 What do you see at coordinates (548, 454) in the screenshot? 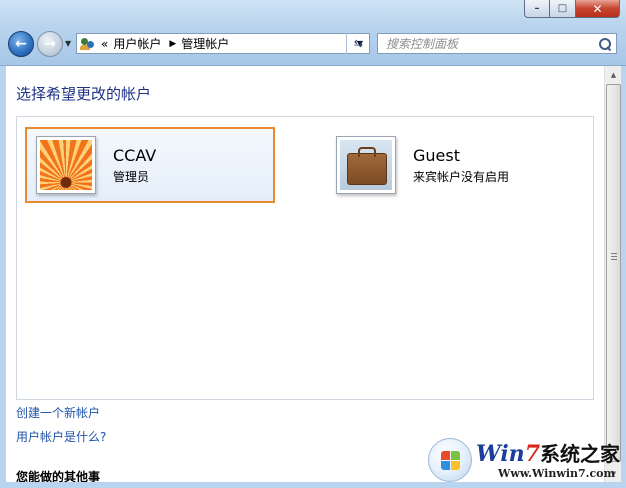
I see `watermark-brand: Win7系统之家` at bounding box center [548, 454].